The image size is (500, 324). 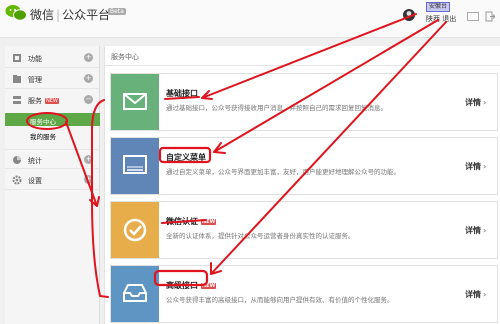 What do you see at coordinates (52, 79) in the screenshot?
I see `sidebar-item-manage: 管理 +` at bounding box center [52, 79].